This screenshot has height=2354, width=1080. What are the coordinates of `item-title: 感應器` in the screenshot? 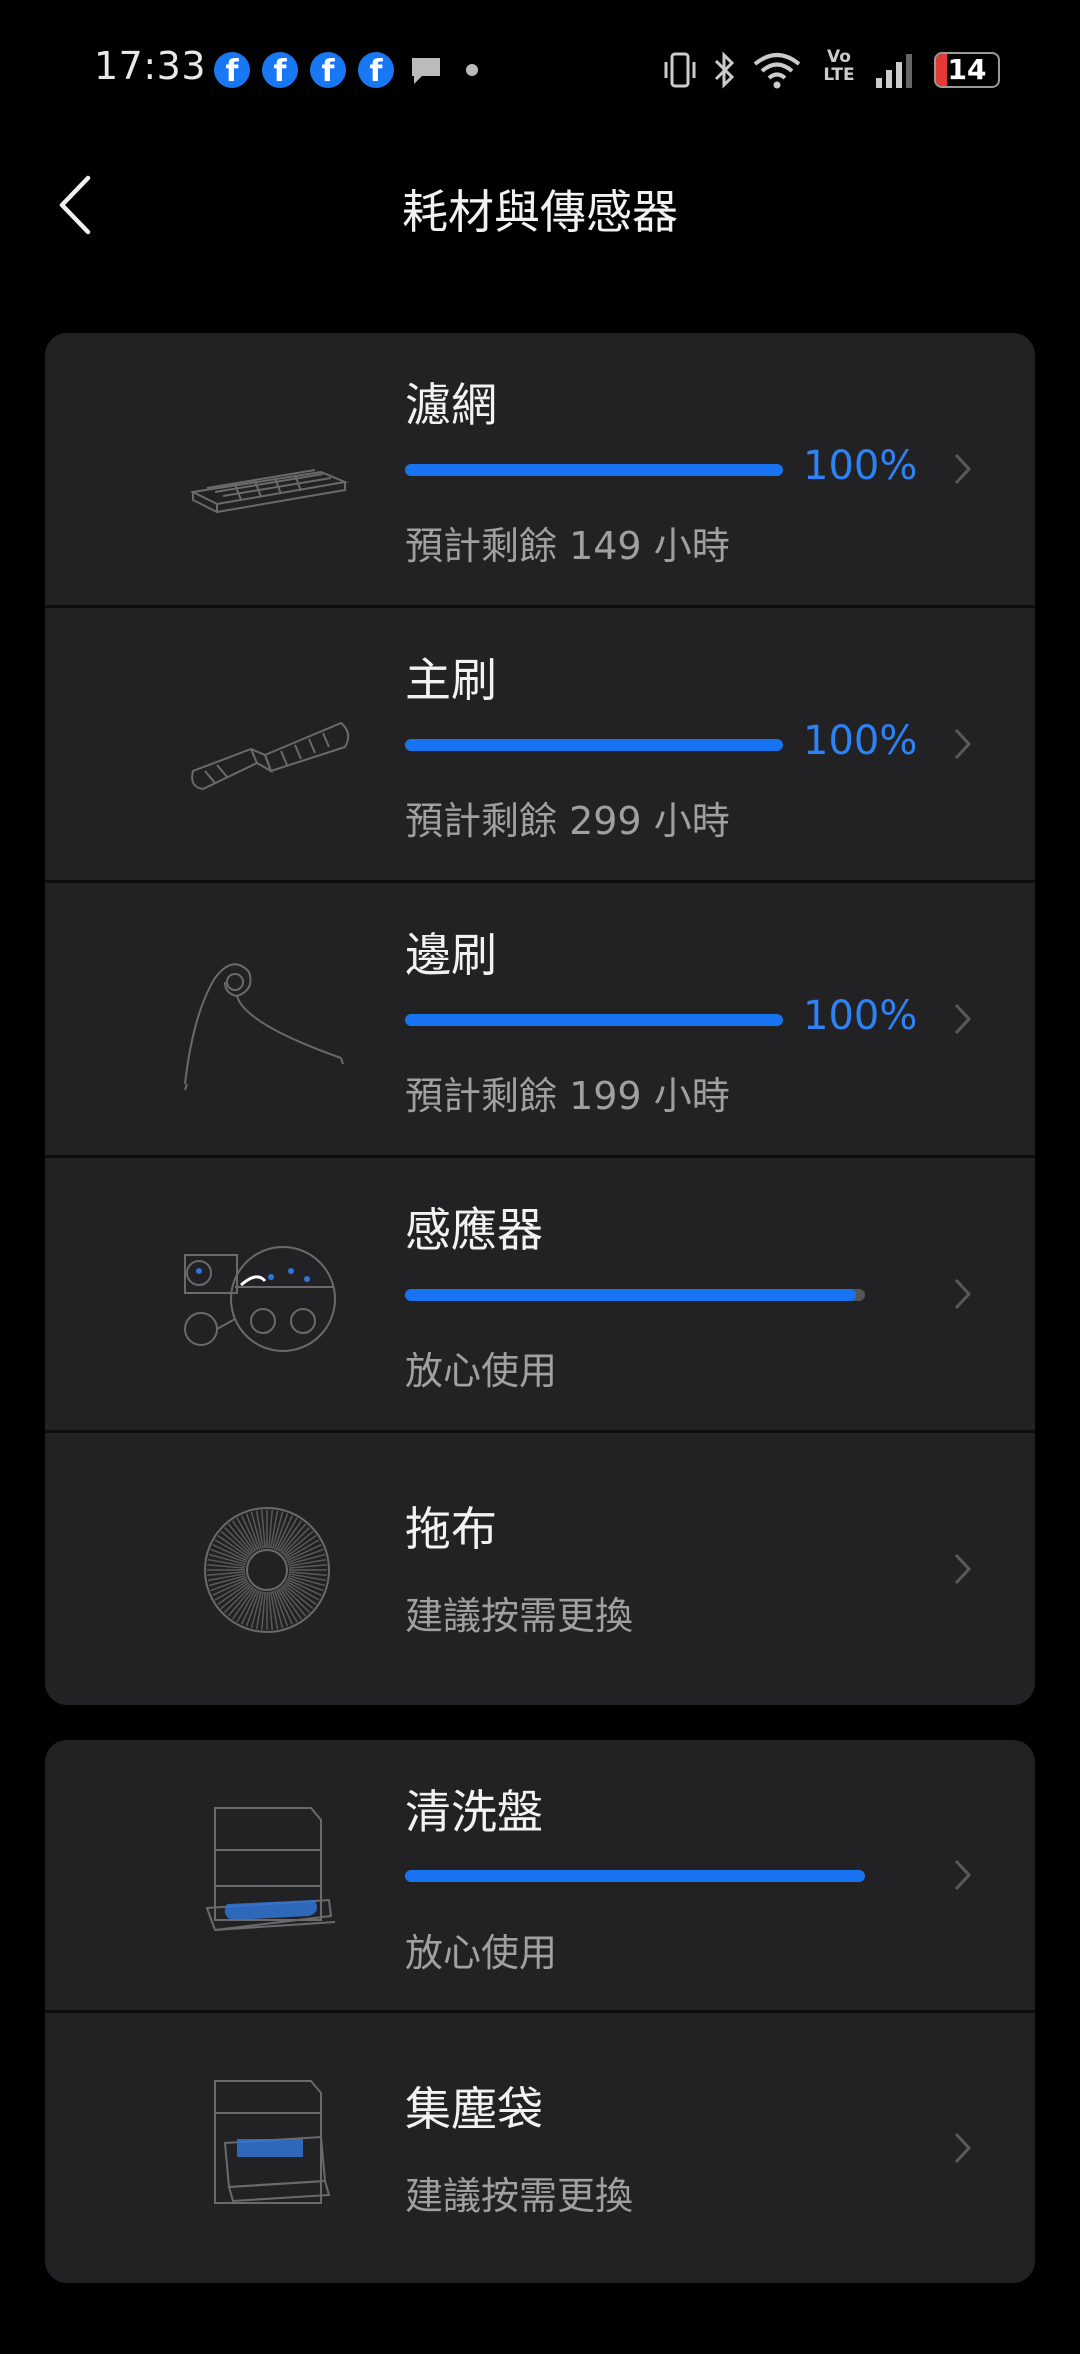 It's located at (474, 1230).